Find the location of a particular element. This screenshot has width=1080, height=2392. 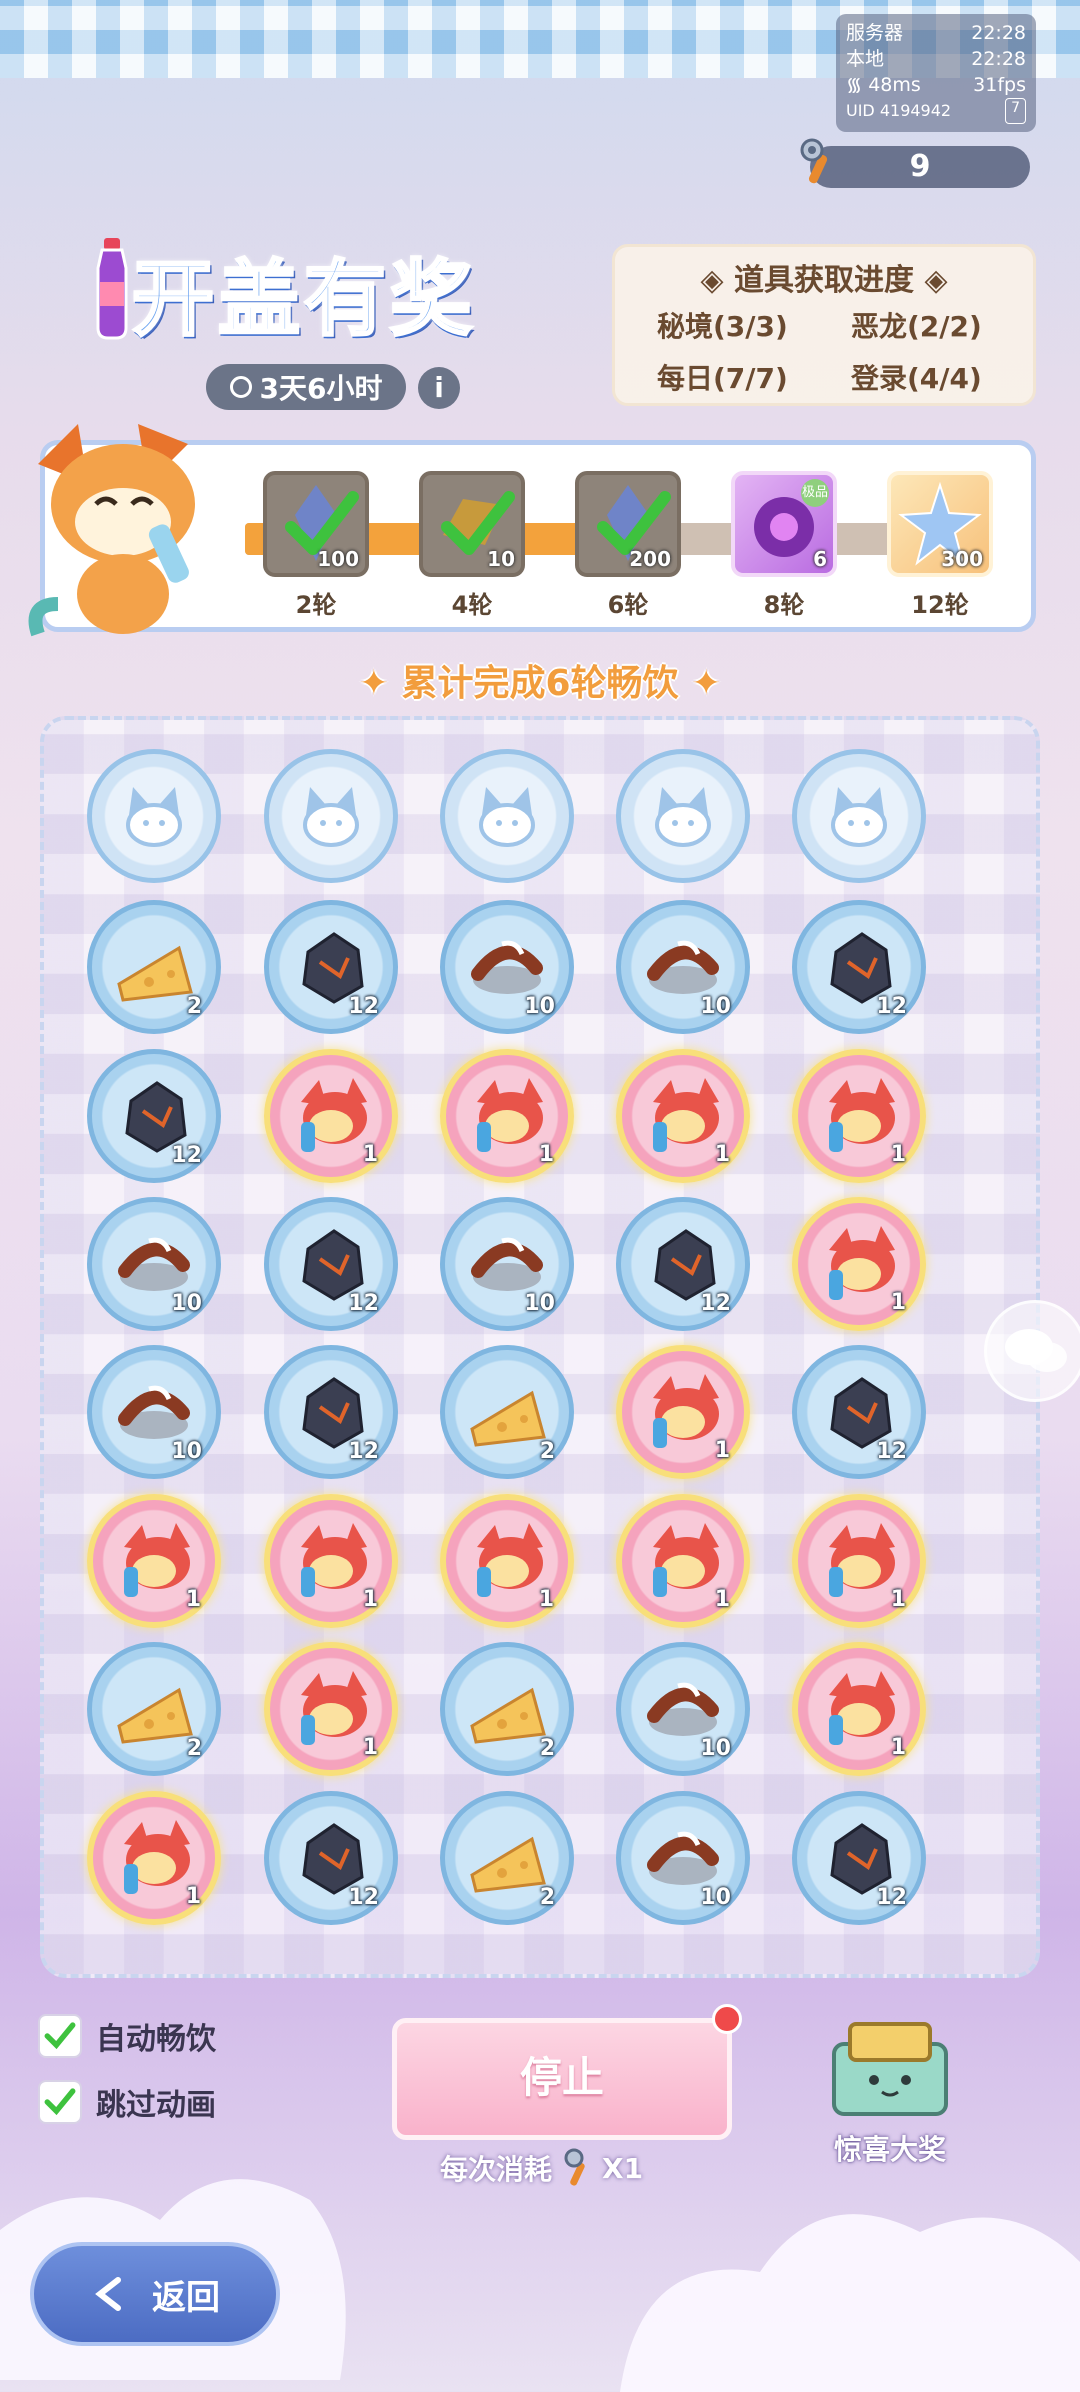

reward-tier-12: 300 12轮 is located at coordinates (940, 545).